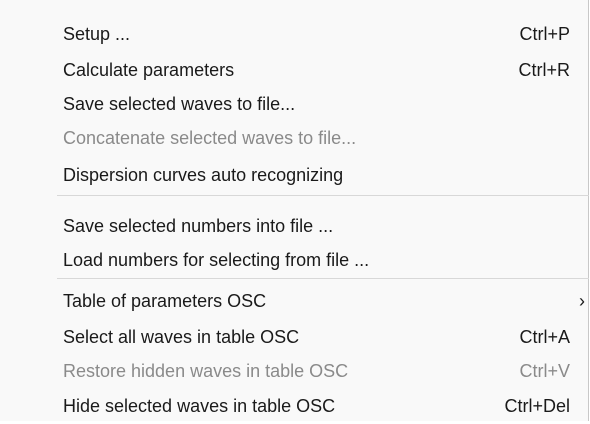  Describe the element at coordinates (294, 301) in the screenshot. I see `menu-item-table-of-parameters-osc: Table of parameters OSC ›` at that location.